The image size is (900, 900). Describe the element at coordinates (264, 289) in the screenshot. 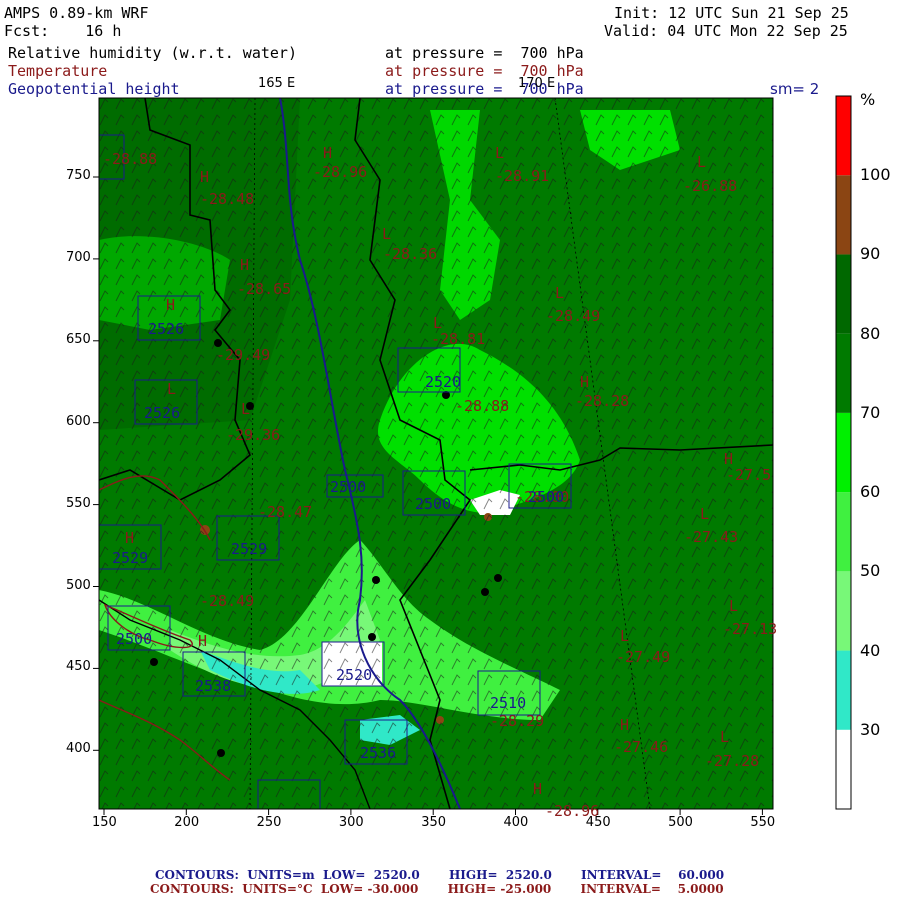

I see `temp-label: -28.65` at that location.